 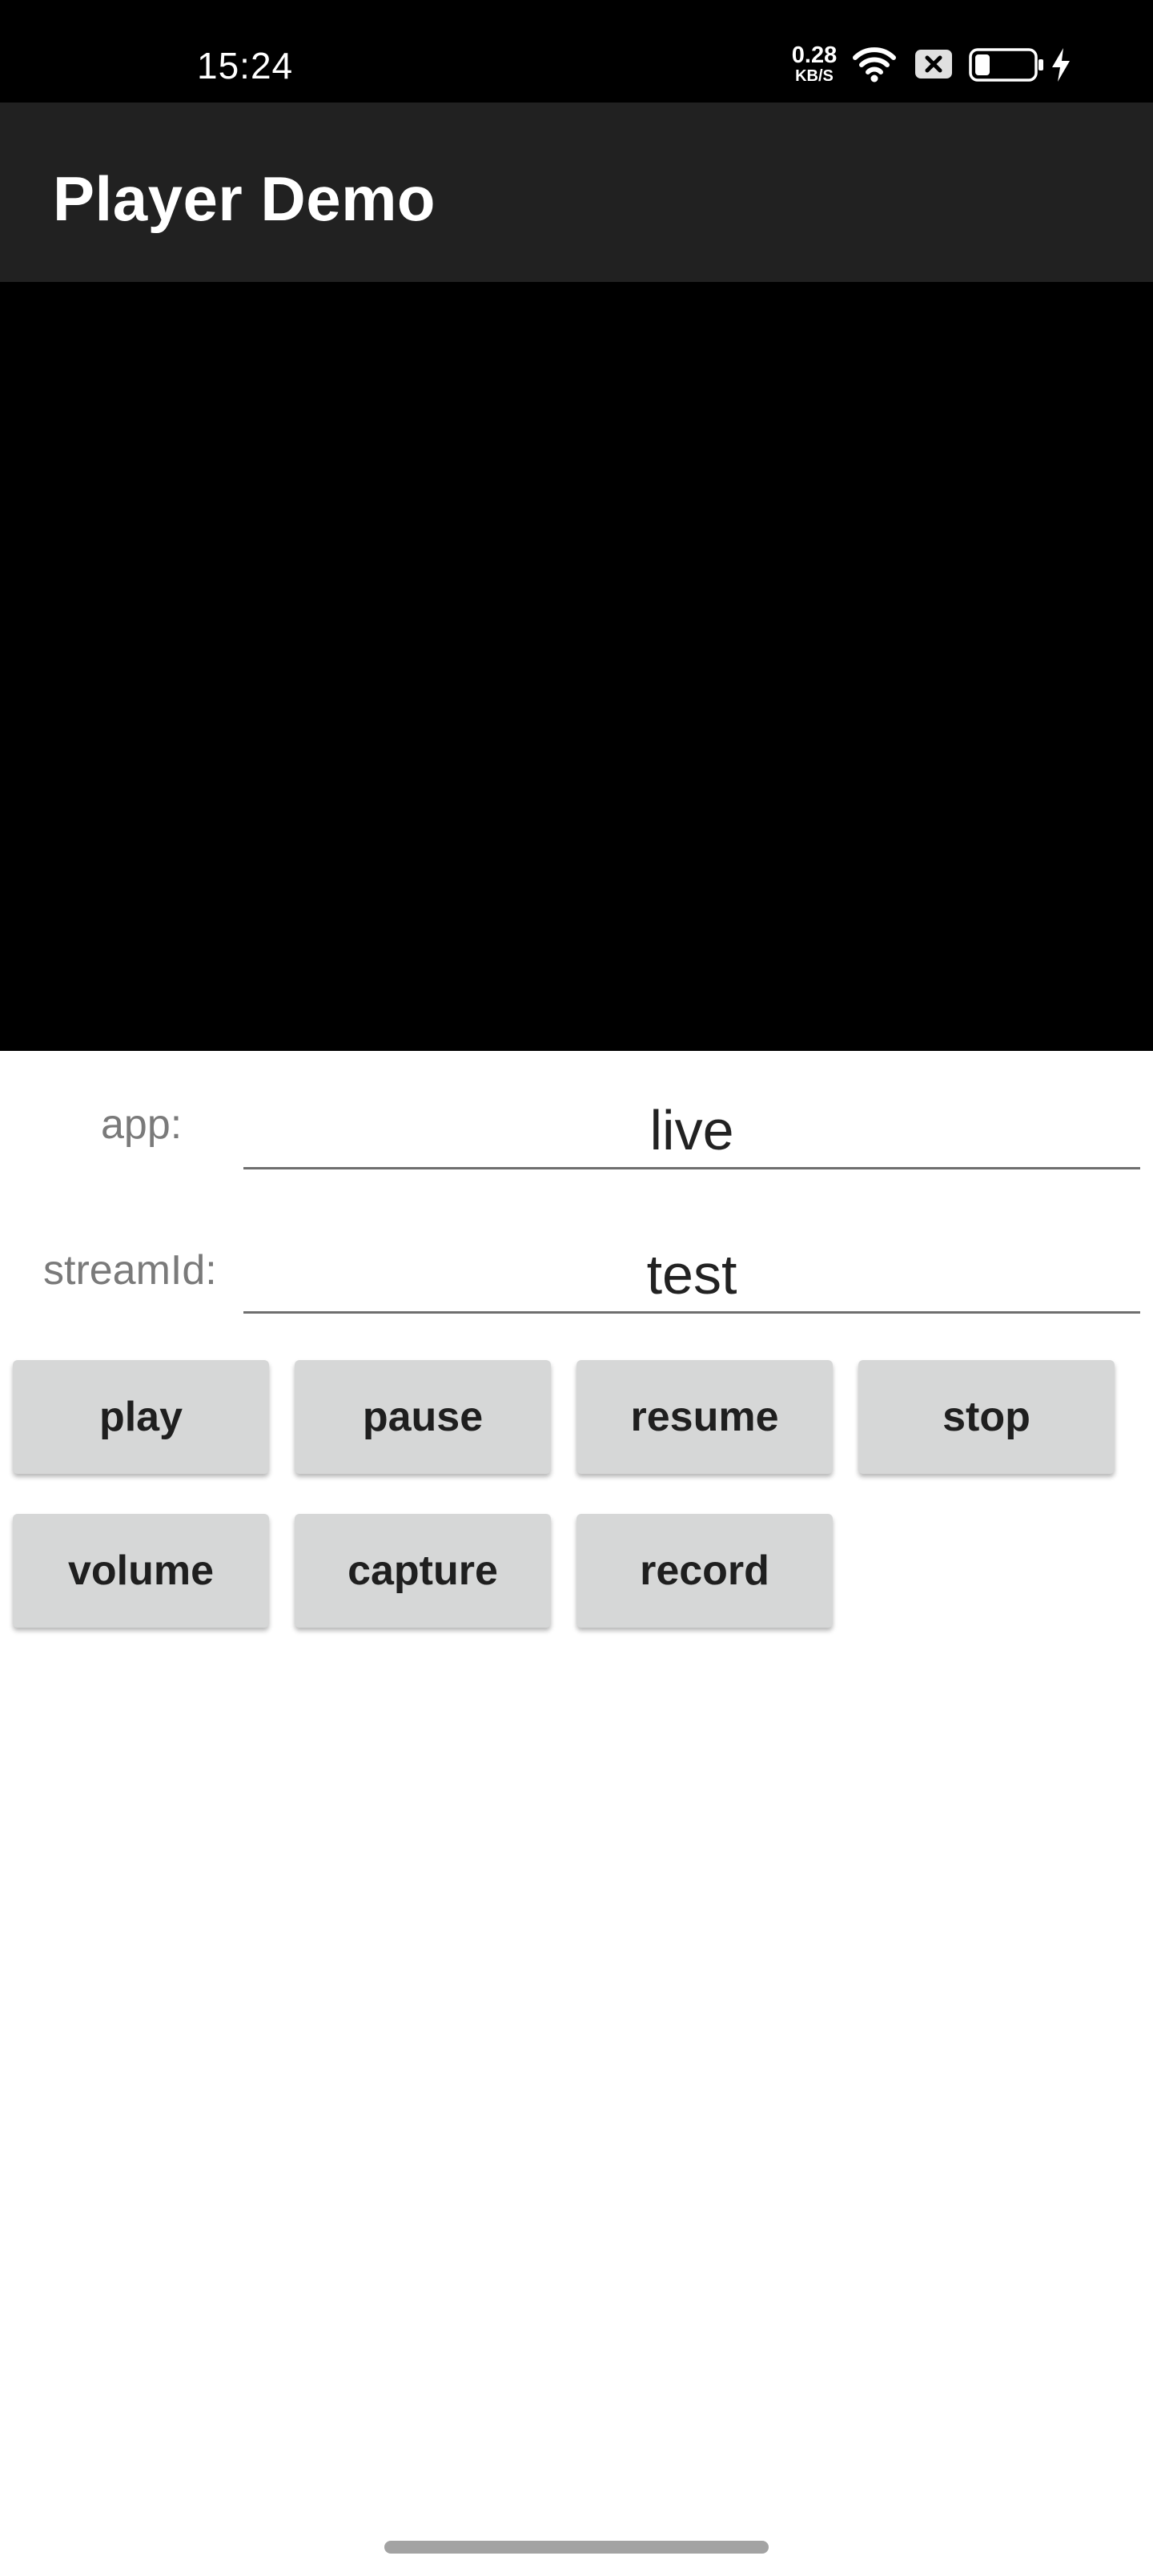 I want to click on volume-button: volume, so click(x=141, y=1571).